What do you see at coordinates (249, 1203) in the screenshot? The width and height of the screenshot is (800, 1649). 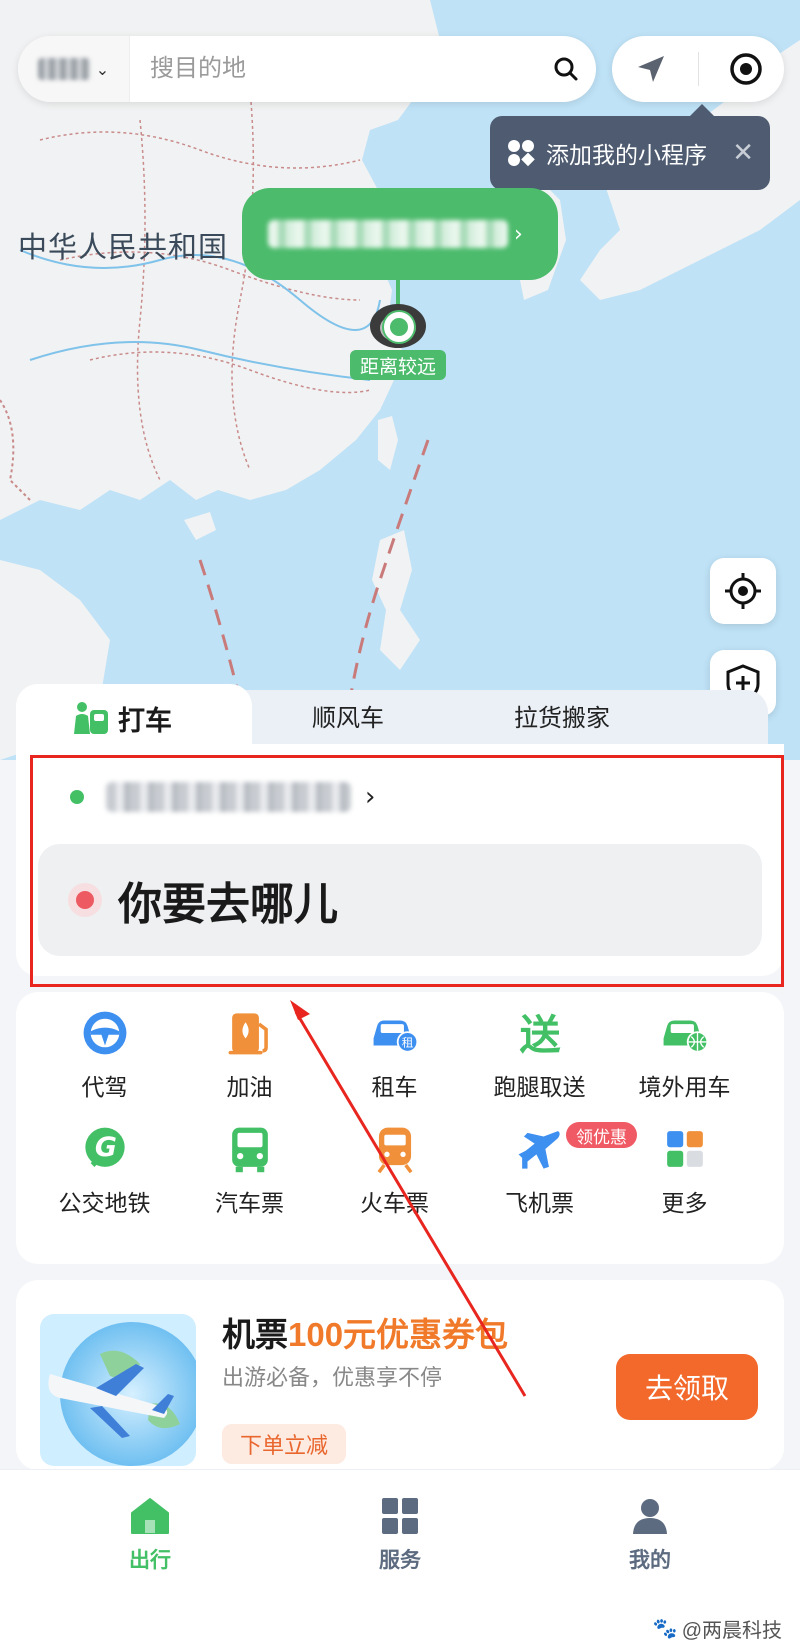 I see `service-label: 汽车票` at bounding box center [249, 1203].